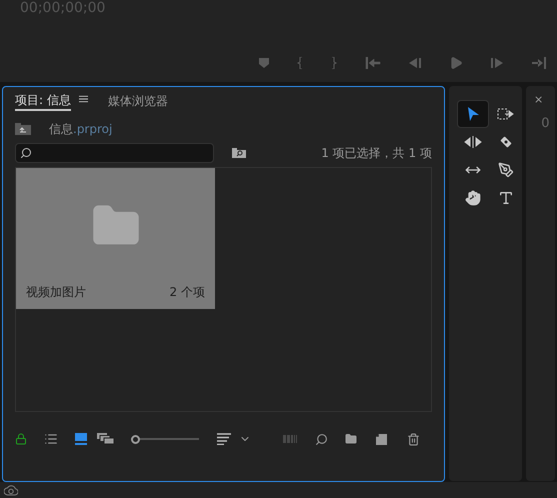 The height and width of the screenshot is (498, 557). What do you see at coordinates (106, 439) in the screenshot?
I see `freeform-view-icon` at bounding box center [106, 439].